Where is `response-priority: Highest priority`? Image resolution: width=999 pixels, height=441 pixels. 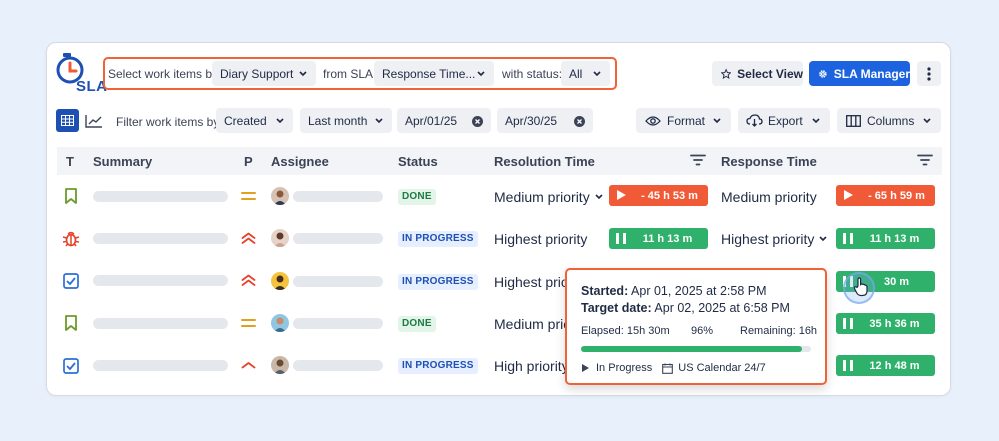 response-priority: Highest priority is located at coordinates (768, 239).